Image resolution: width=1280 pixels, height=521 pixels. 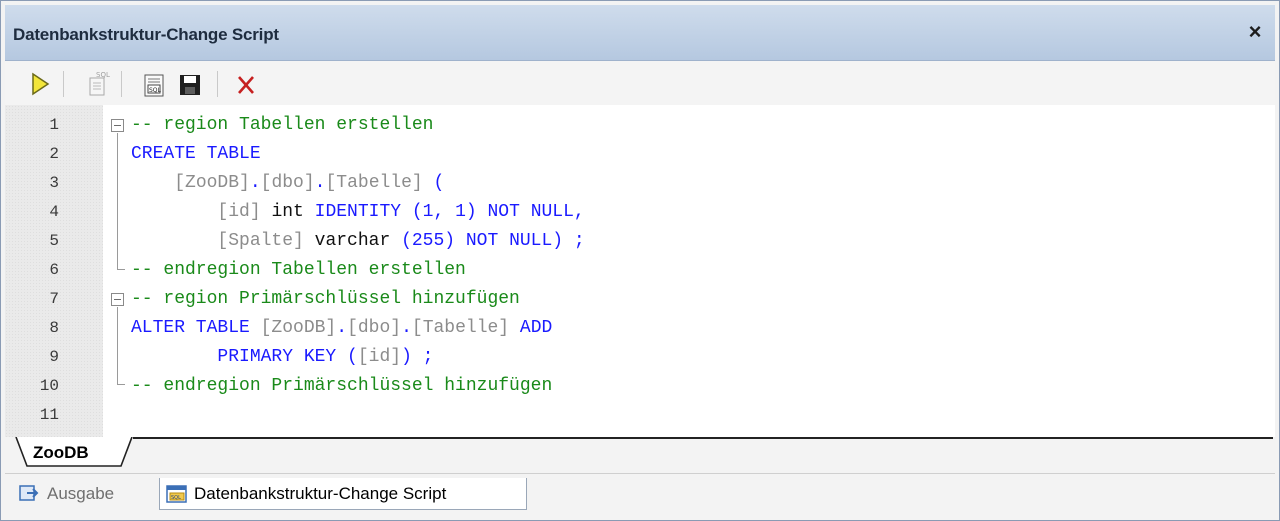 I want to click on code-token: -- endregion Primärschlüssel hinzufügen, so click(x=342, y=386).